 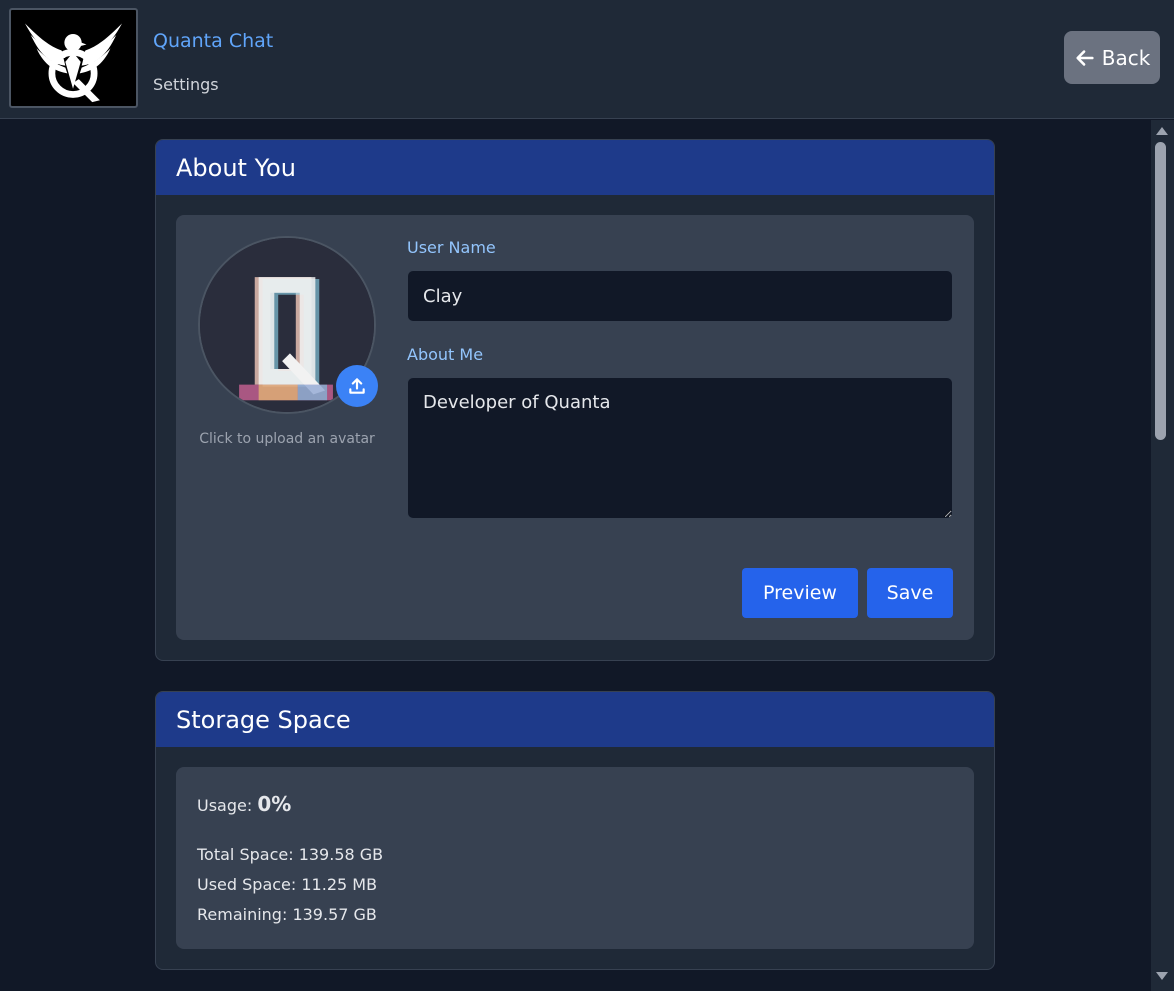 What do you see at coordinates (73, 63) in the screenshot?
I see `eagle-logo-icon` at bounding box center [73, 63].